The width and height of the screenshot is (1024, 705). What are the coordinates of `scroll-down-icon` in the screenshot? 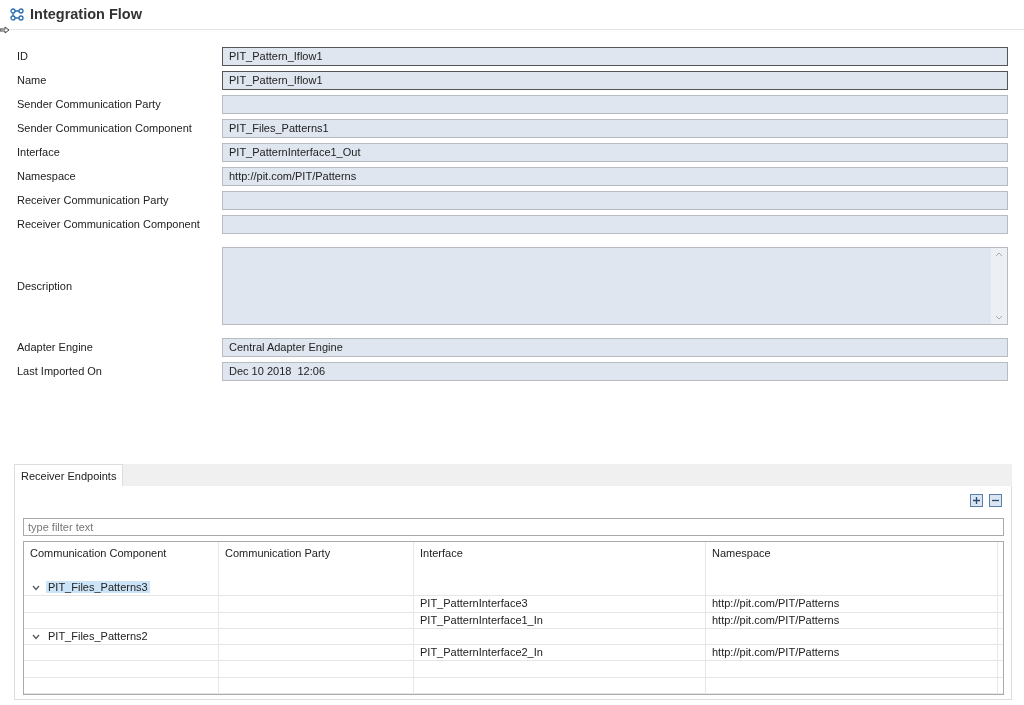 It's located at (999, 317).